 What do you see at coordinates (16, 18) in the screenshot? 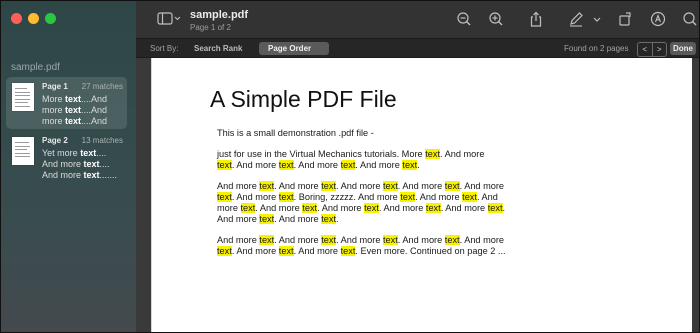
I see `close-window-button` at bounding box center [16, 18].